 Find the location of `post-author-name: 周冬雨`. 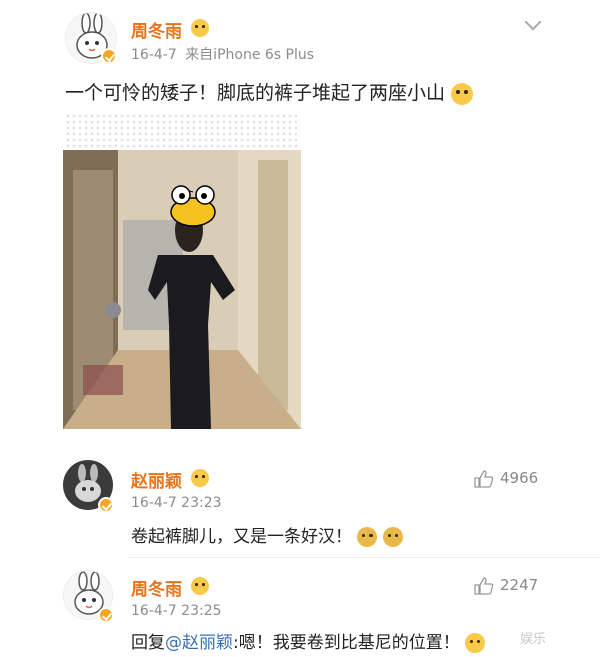

post-author-name: 周冬雨 is located at coordinates (156, 29).